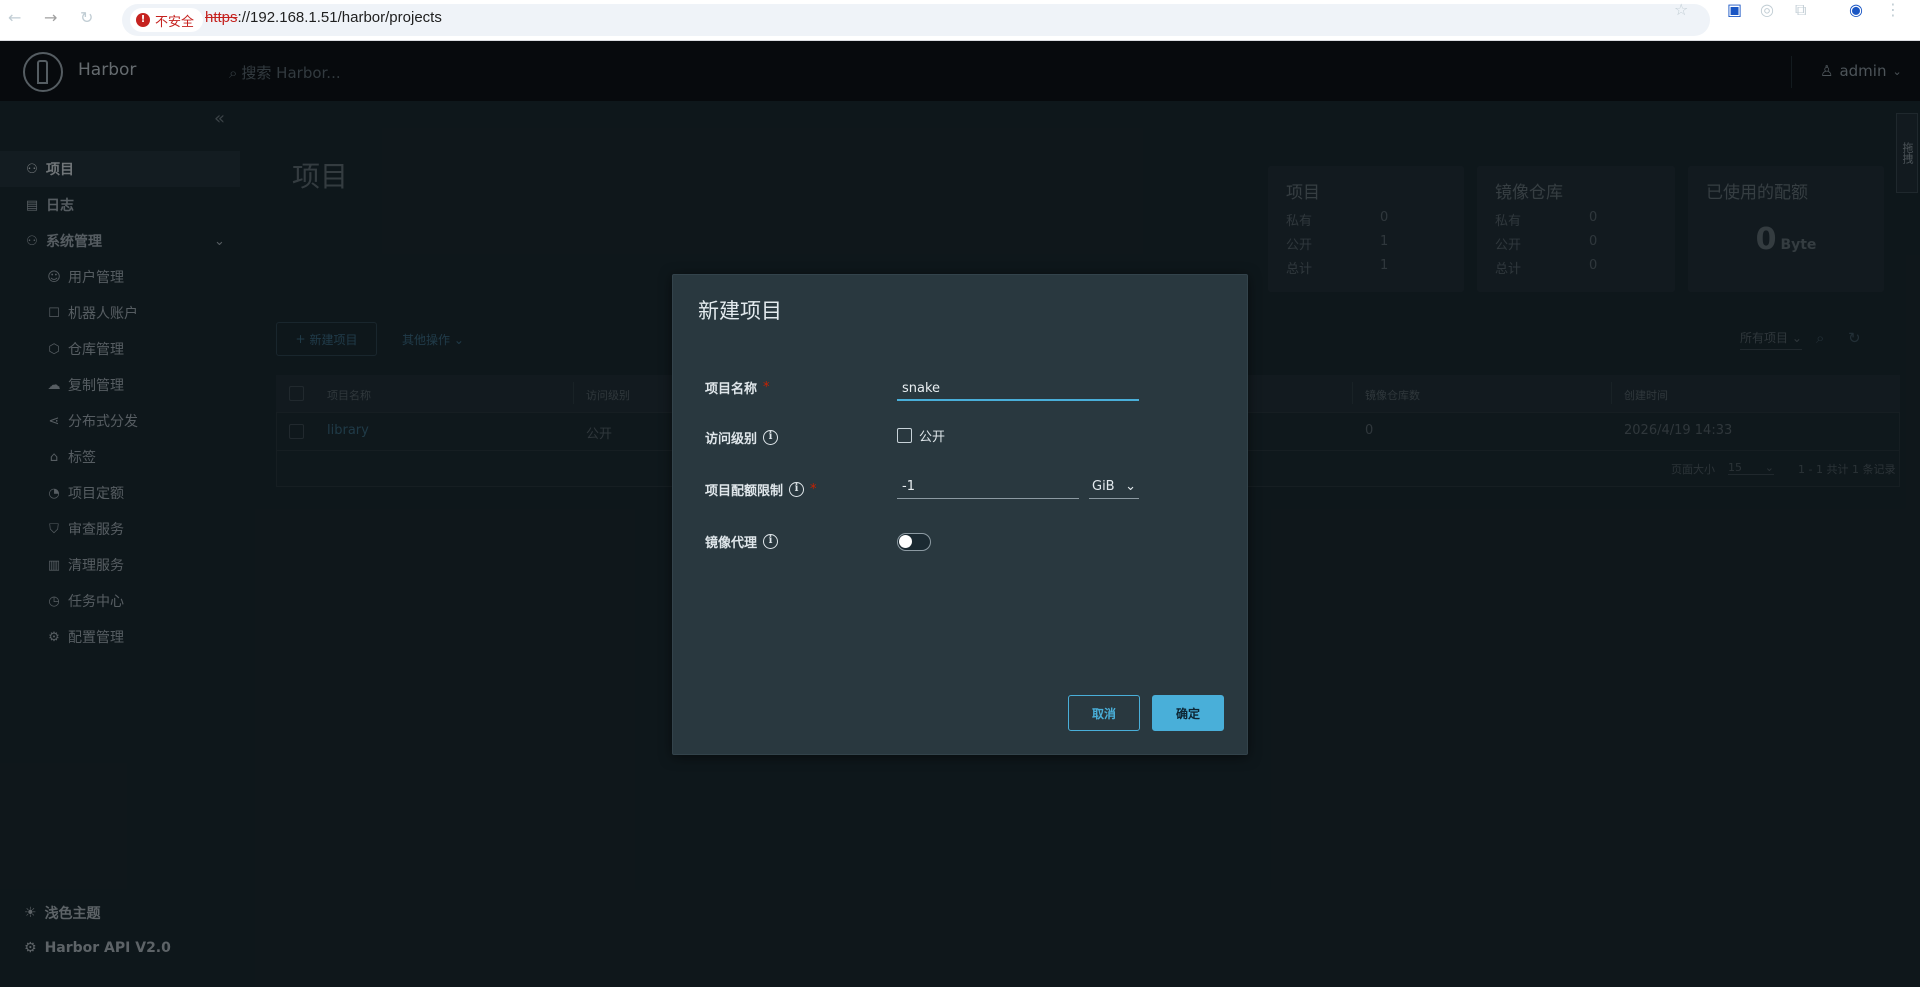 This screenshot has width=1920, height=987. Describe the element at coordinates (1114, 487) in the screenshot. I see `quota-unit-select: GiB ⌄` at that location.